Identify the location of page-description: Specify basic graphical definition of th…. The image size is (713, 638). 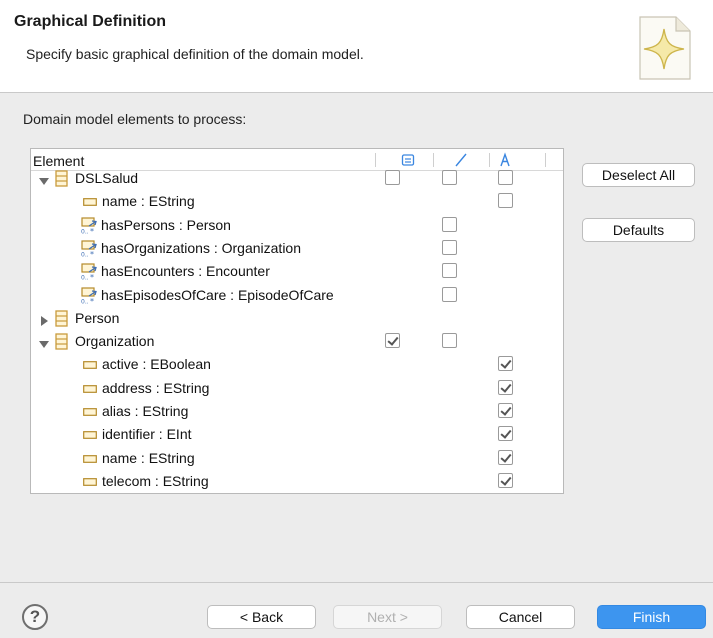
(195, 54).